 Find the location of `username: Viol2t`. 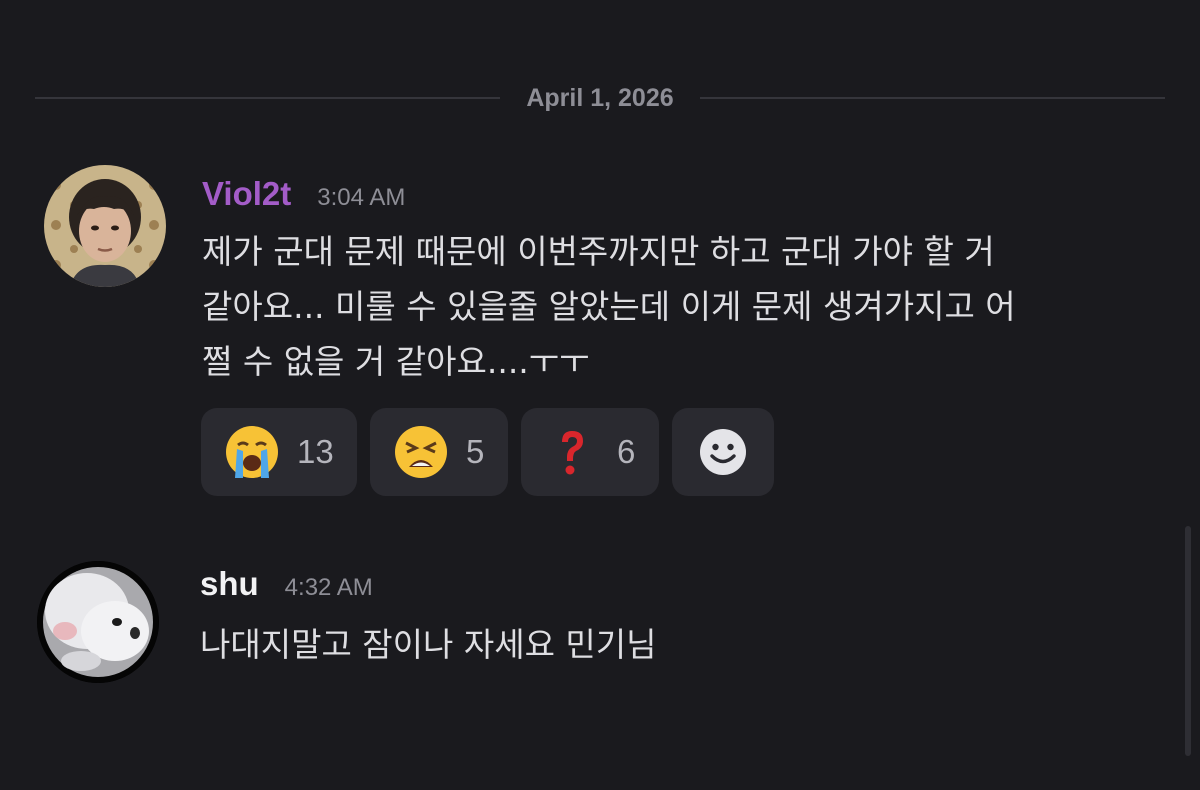

username: Viol2t is located at coordinates (246, 194).